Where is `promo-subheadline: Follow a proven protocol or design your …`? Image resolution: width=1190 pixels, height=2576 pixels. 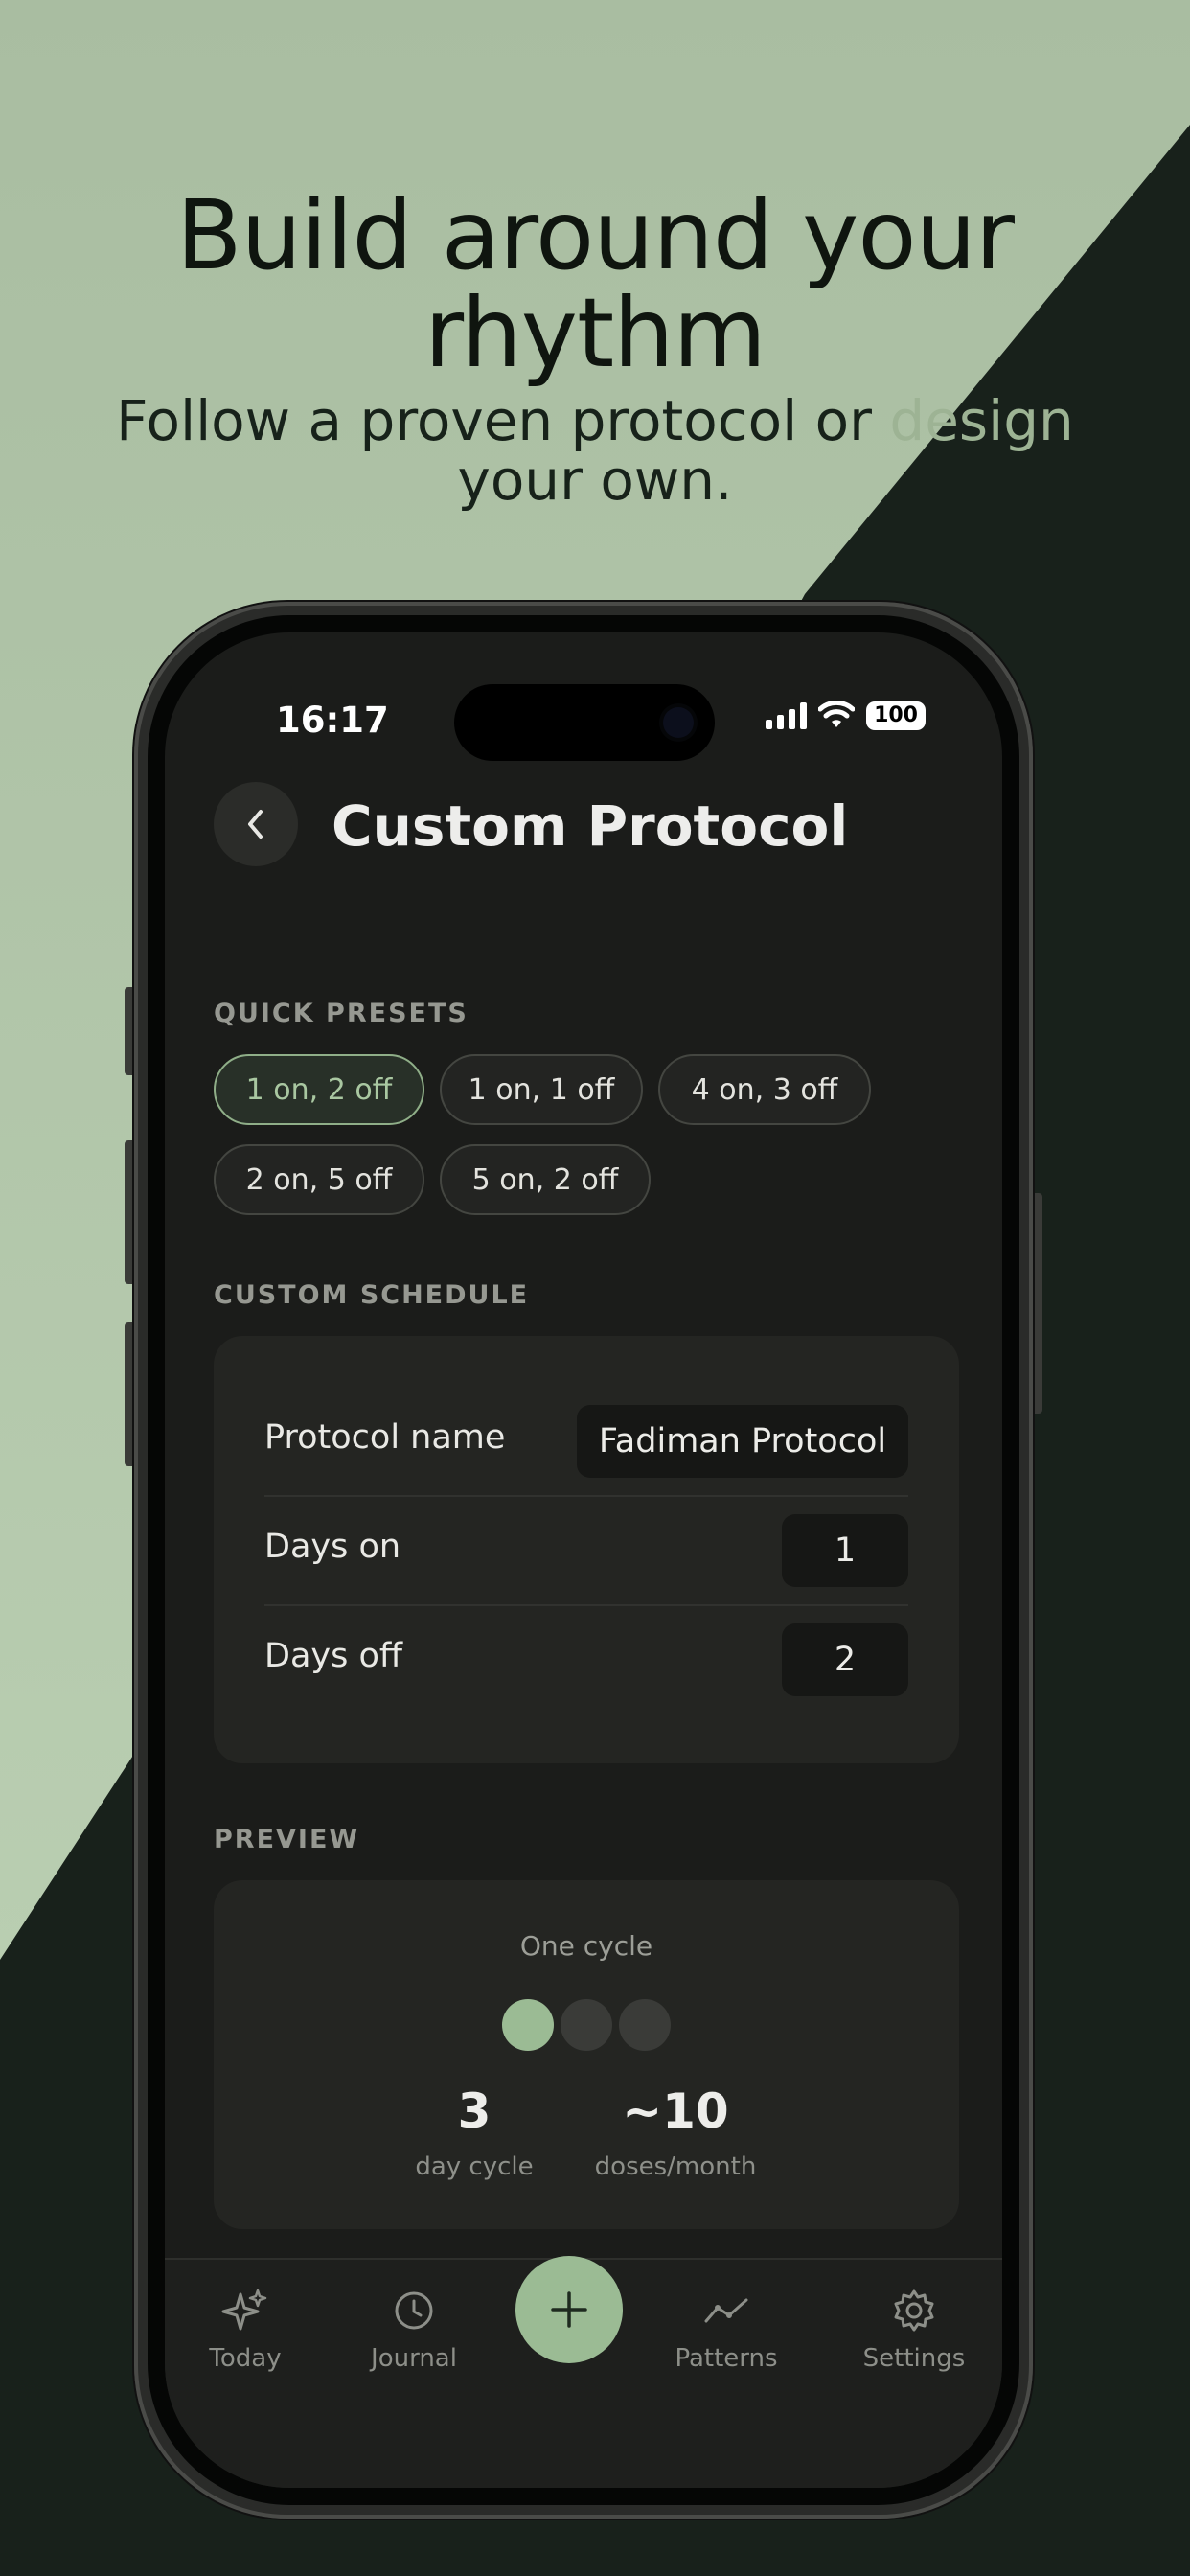 promo-subheadline: Follow a proven protocol or design your … is located at coordinates (595, 450).